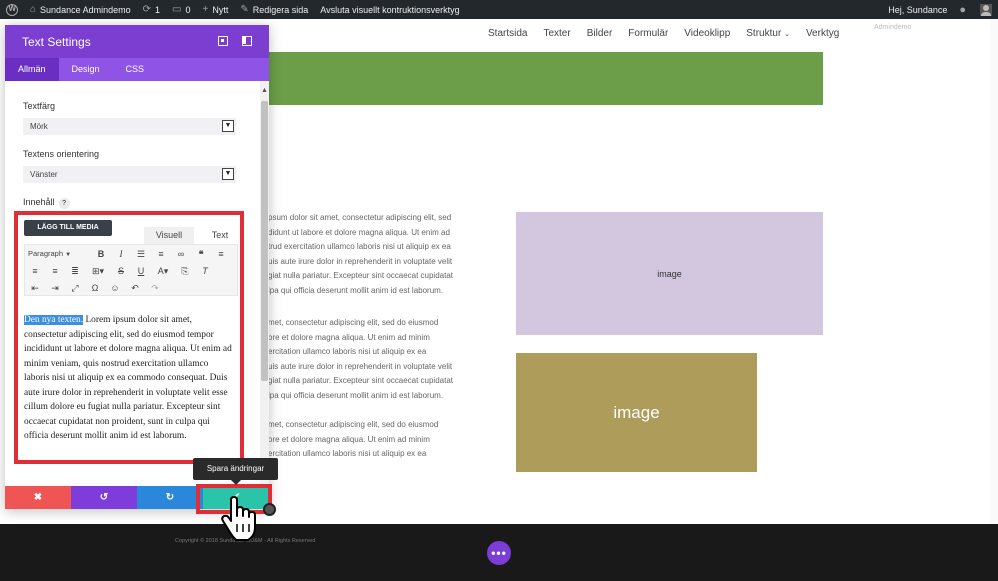  What do you see at coordinates (556, 33) in the screenshot?
I see `nav-texter: Texter` at bounding box center [556, 33].